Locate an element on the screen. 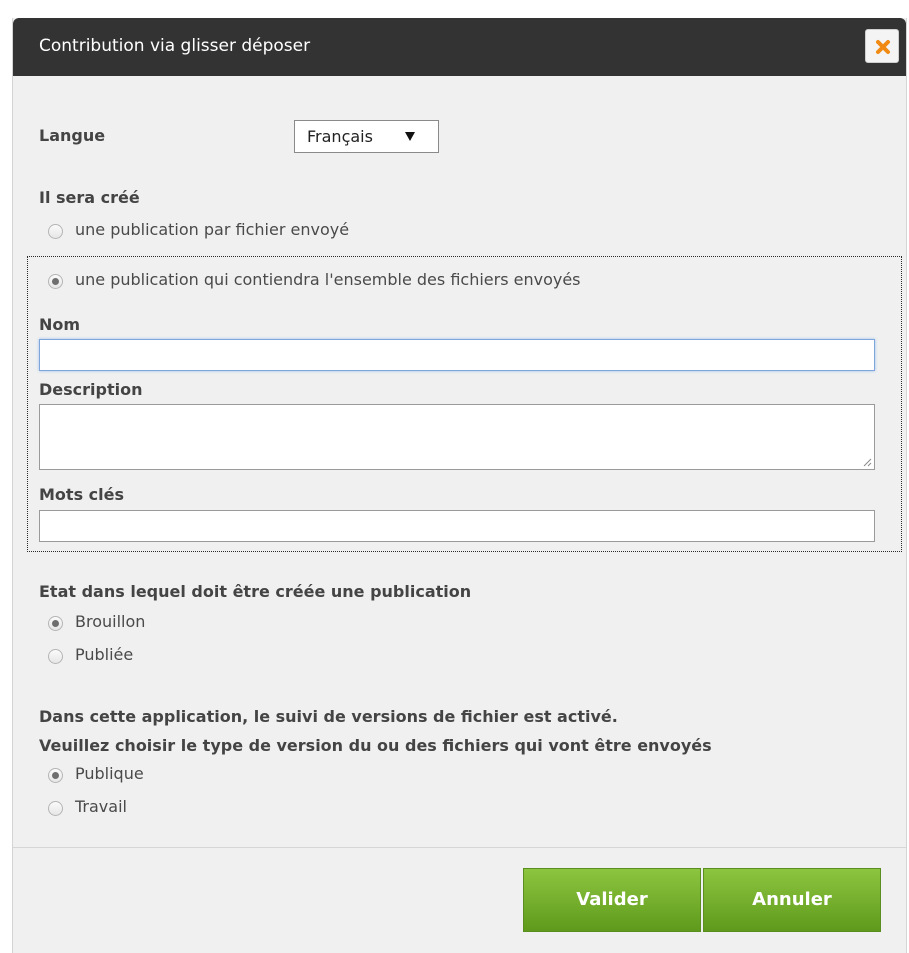 The height and width of the screenshot is (953, 909). option-label-draft: Brouillon is located at coordinates (110, 621).